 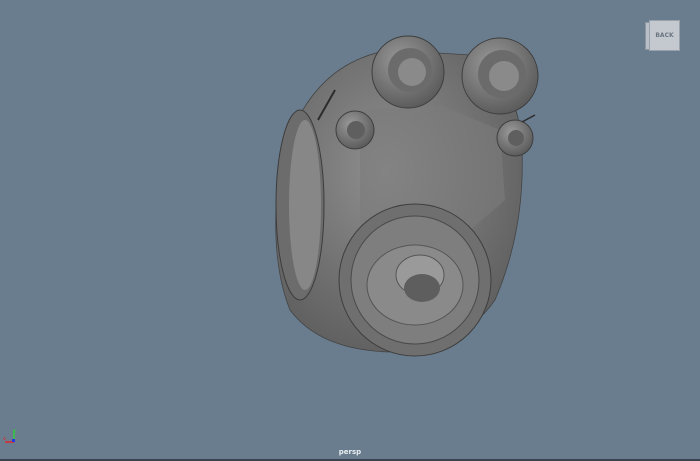 I want to click on viewcube-face-back: BACK, so click(x=664, y=35).